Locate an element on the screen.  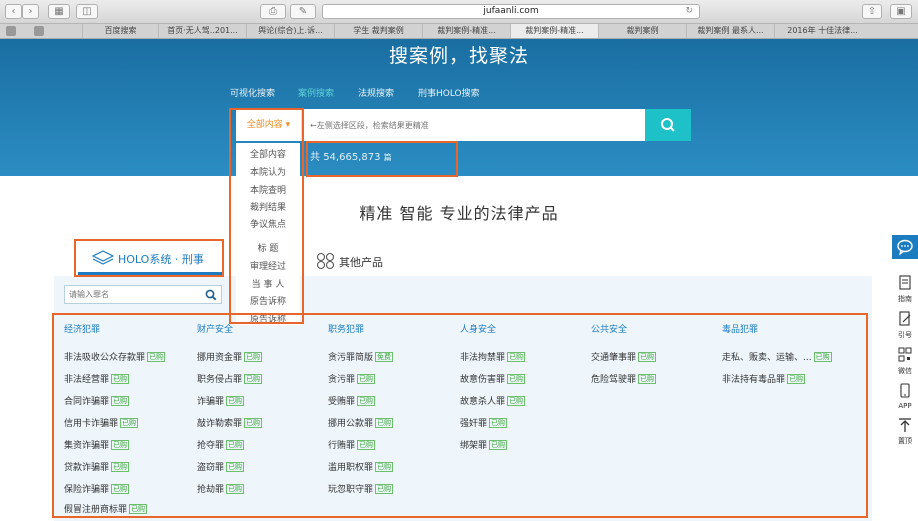
browser-tab: 学生 裁判案例 is located at coordinates (378, 31).